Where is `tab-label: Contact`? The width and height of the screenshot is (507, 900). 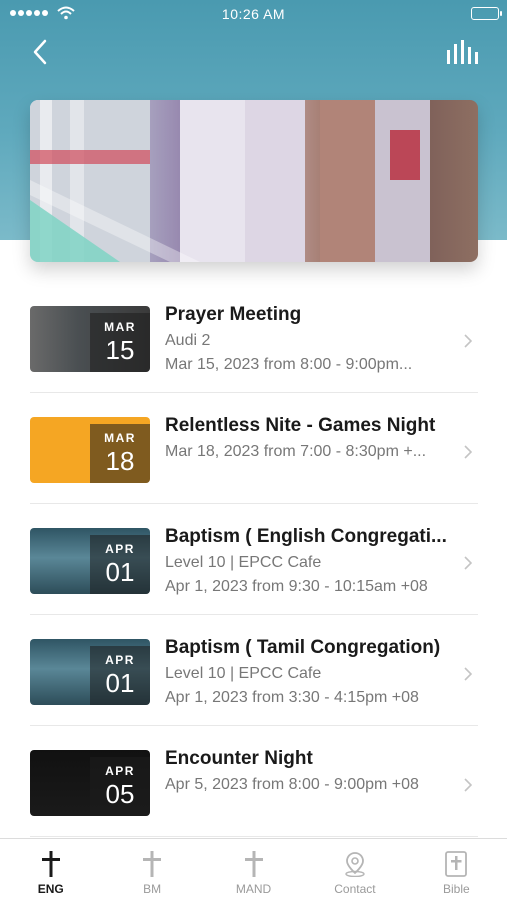 tab-label: Contact is located at coordinates (355, 889).